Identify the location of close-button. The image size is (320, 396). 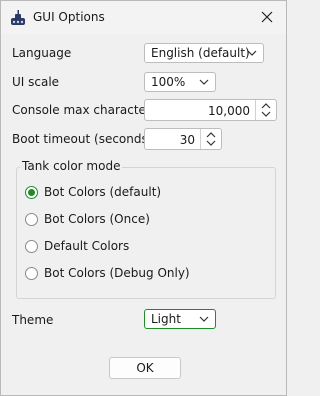
(267, 17).